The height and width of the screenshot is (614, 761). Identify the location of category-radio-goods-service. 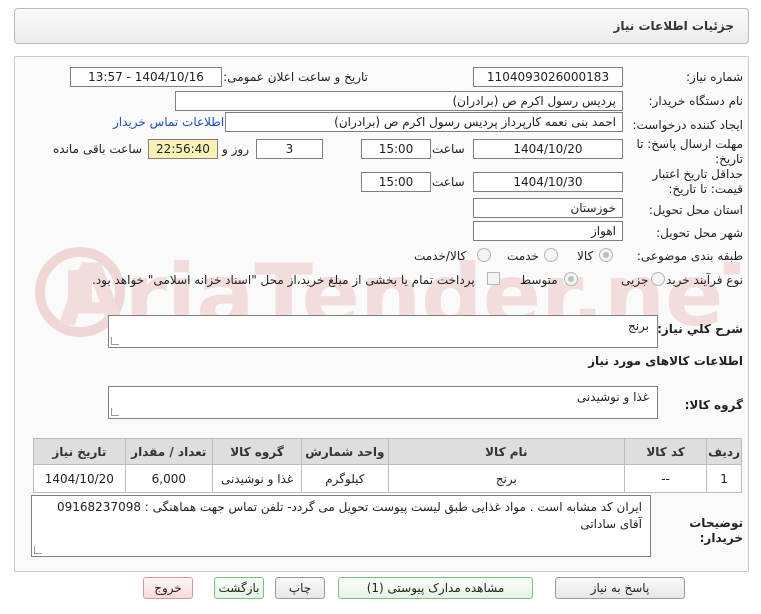
(484, 255).